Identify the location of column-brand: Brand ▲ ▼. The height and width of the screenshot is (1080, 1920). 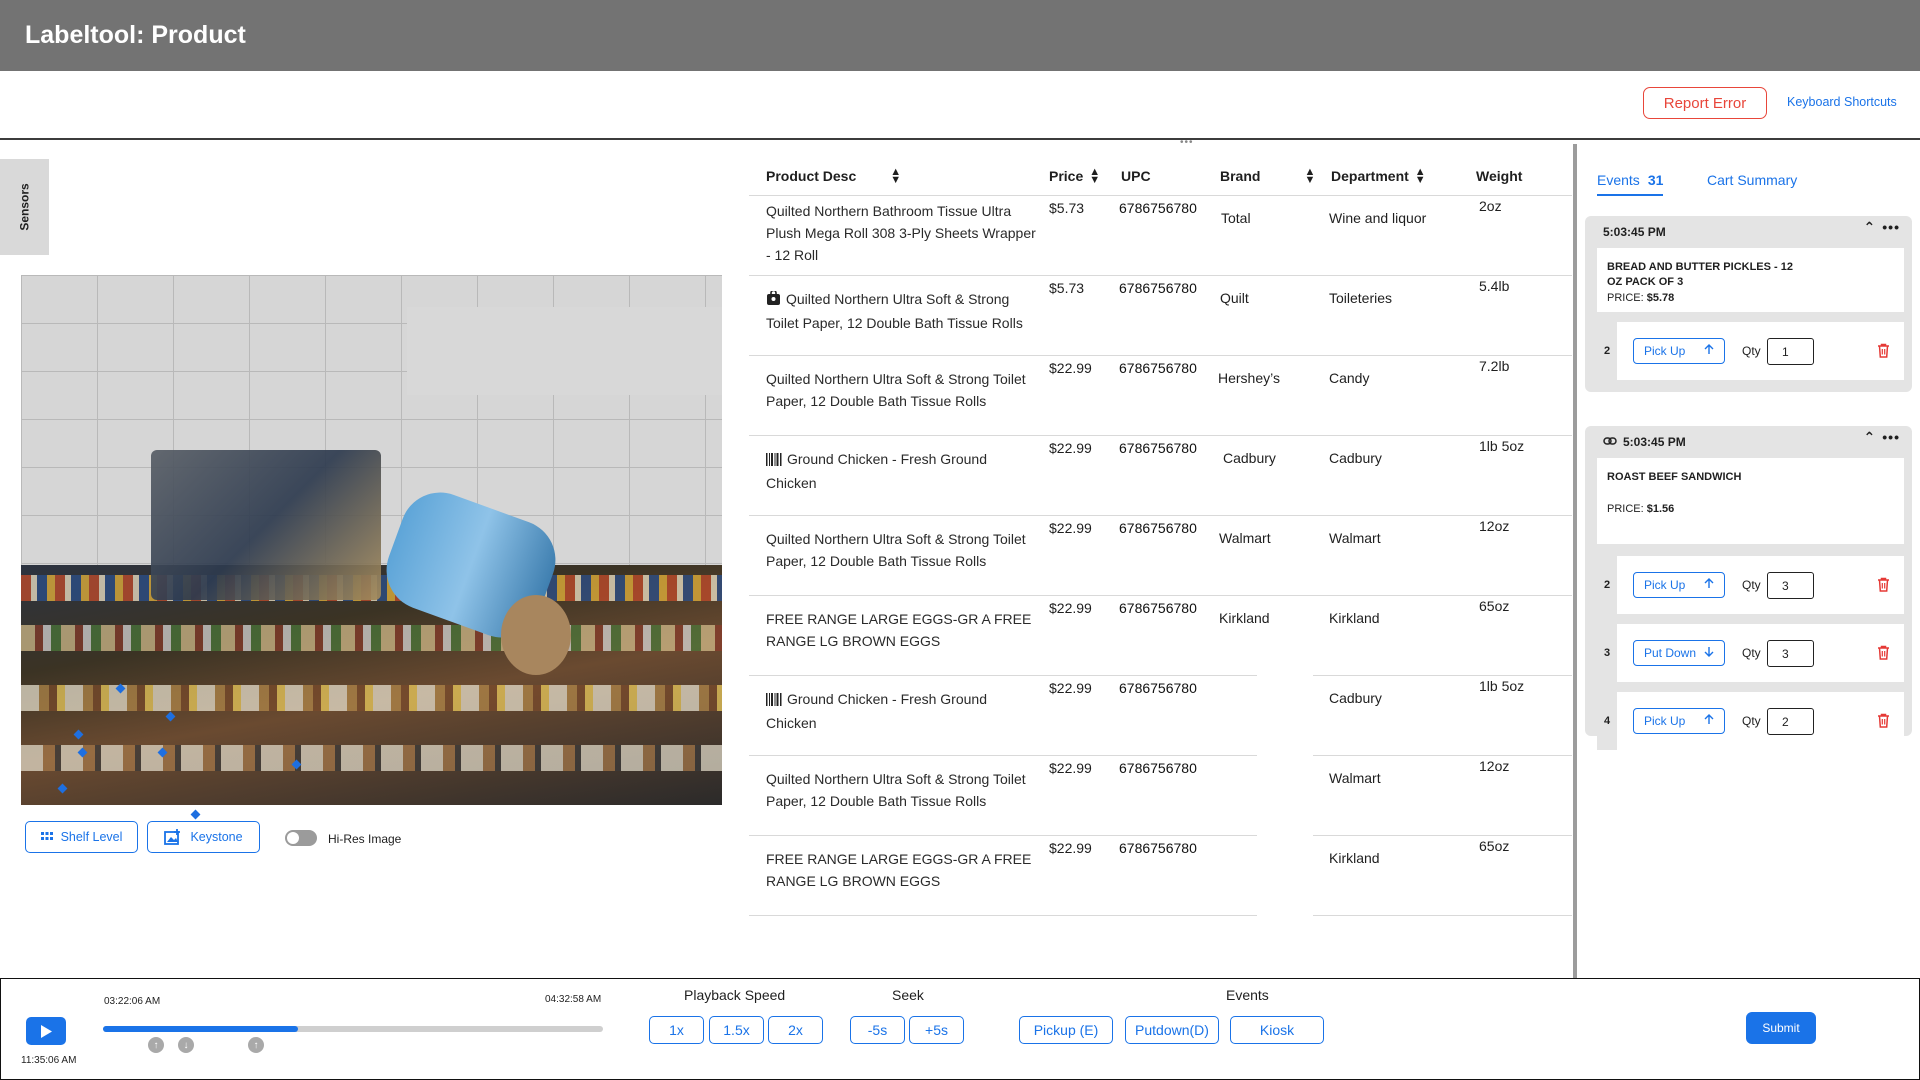
(1267, 176).